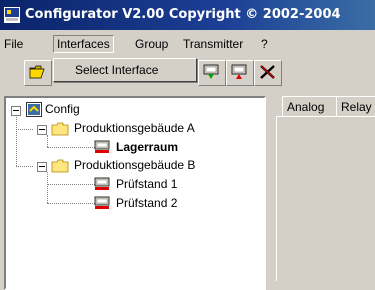 The image size is (375, 290). I want to click on tree-node-pruefstand-2: Prüfstand 2, so click(146, 203).